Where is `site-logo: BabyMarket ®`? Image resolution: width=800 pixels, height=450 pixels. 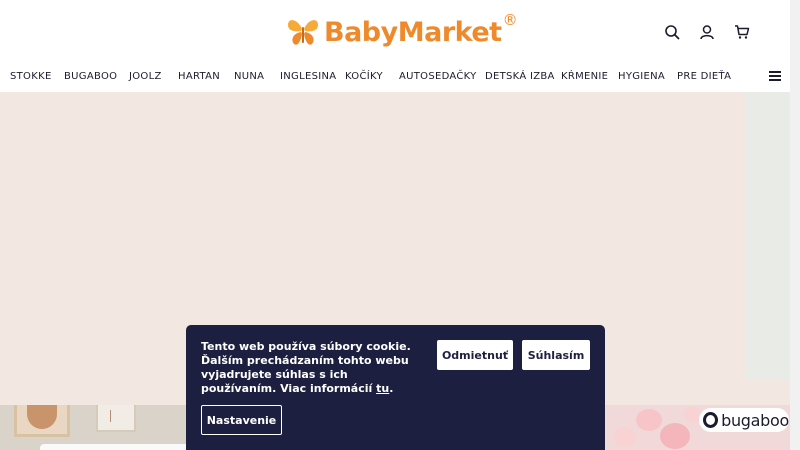 site-logo: BabyMarket ® is located at coordinates (402, 31).